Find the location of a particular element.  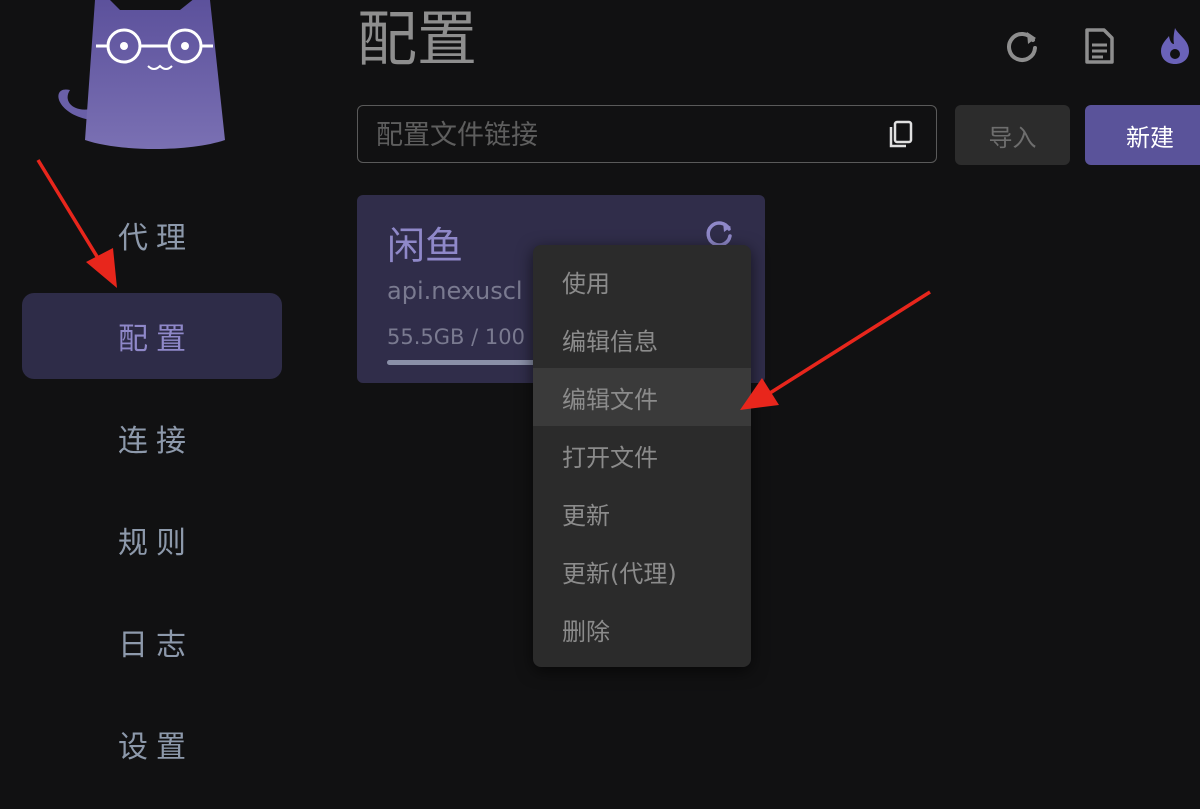

refresh-icon is located at coordinates (1022, 46).